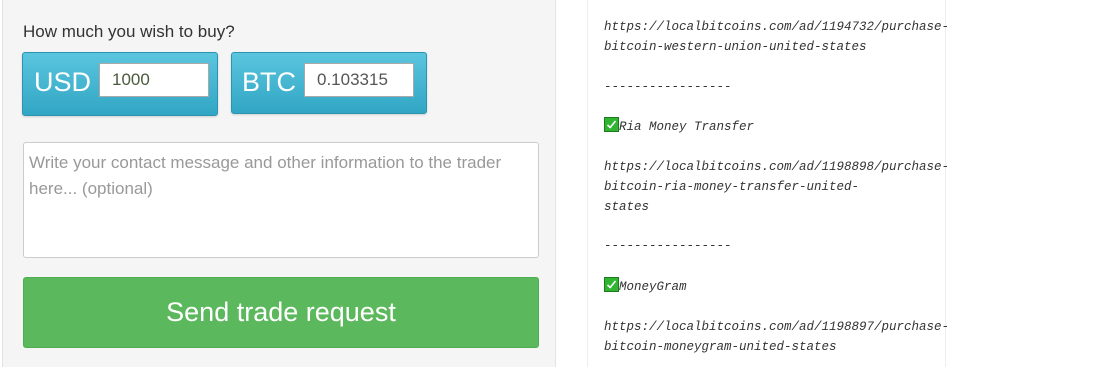 Image resolution: width=1100 pixels, height=367 pixels. Describe the element at coordinates (63, 82) in the screenshot. I see `usd-label: USD` at that location.